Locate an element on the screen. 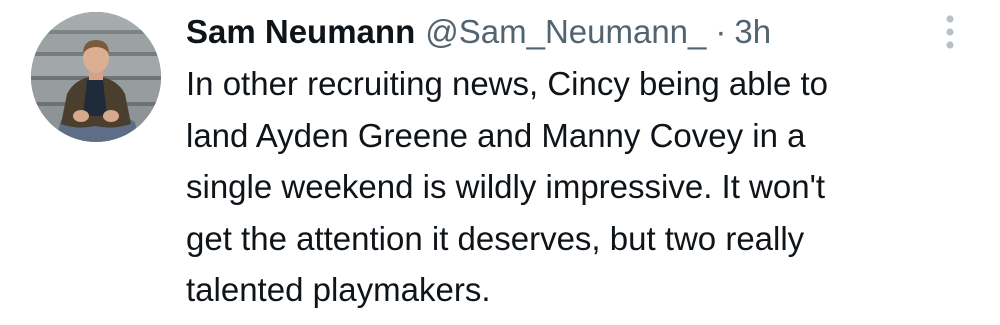  more-options-button is located at coordinates (950, 32).